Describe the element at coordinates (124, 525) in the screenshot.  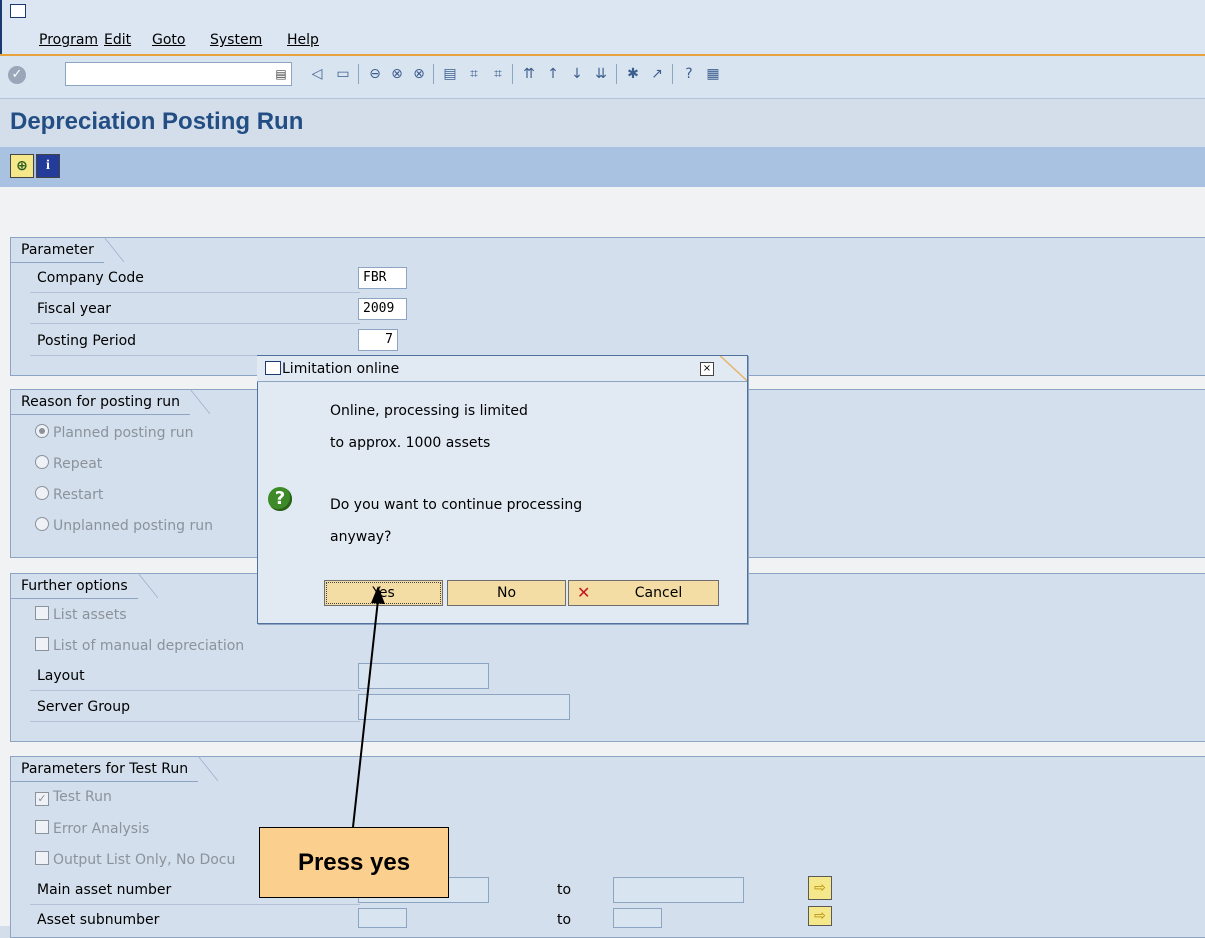
I see `radio-unplanned: Unplanned posting run` at that location.